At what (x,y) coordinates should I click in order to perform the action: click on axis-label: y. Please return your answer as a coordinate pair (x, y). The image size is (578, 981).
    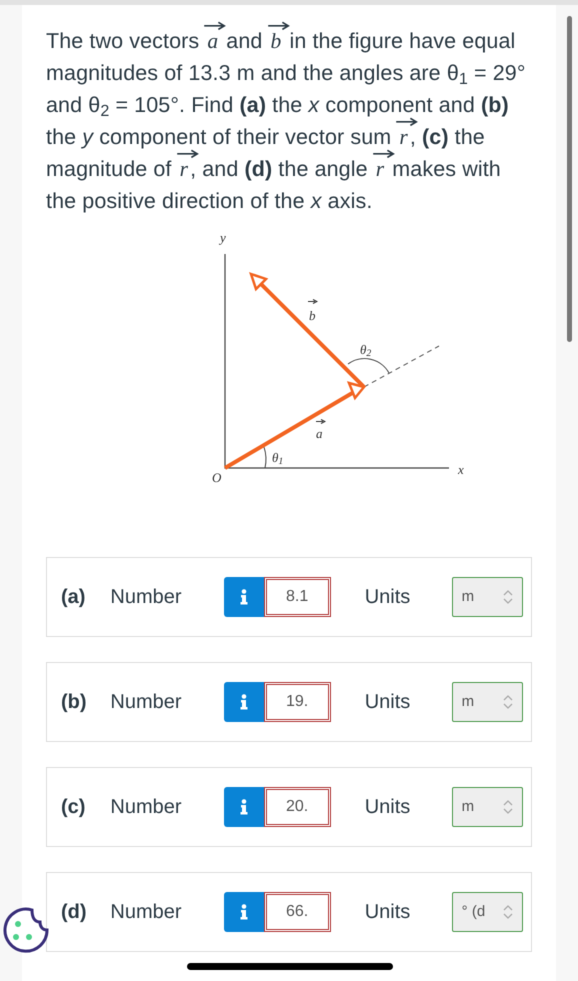
    Looking at the image, I should click on (223, 237).